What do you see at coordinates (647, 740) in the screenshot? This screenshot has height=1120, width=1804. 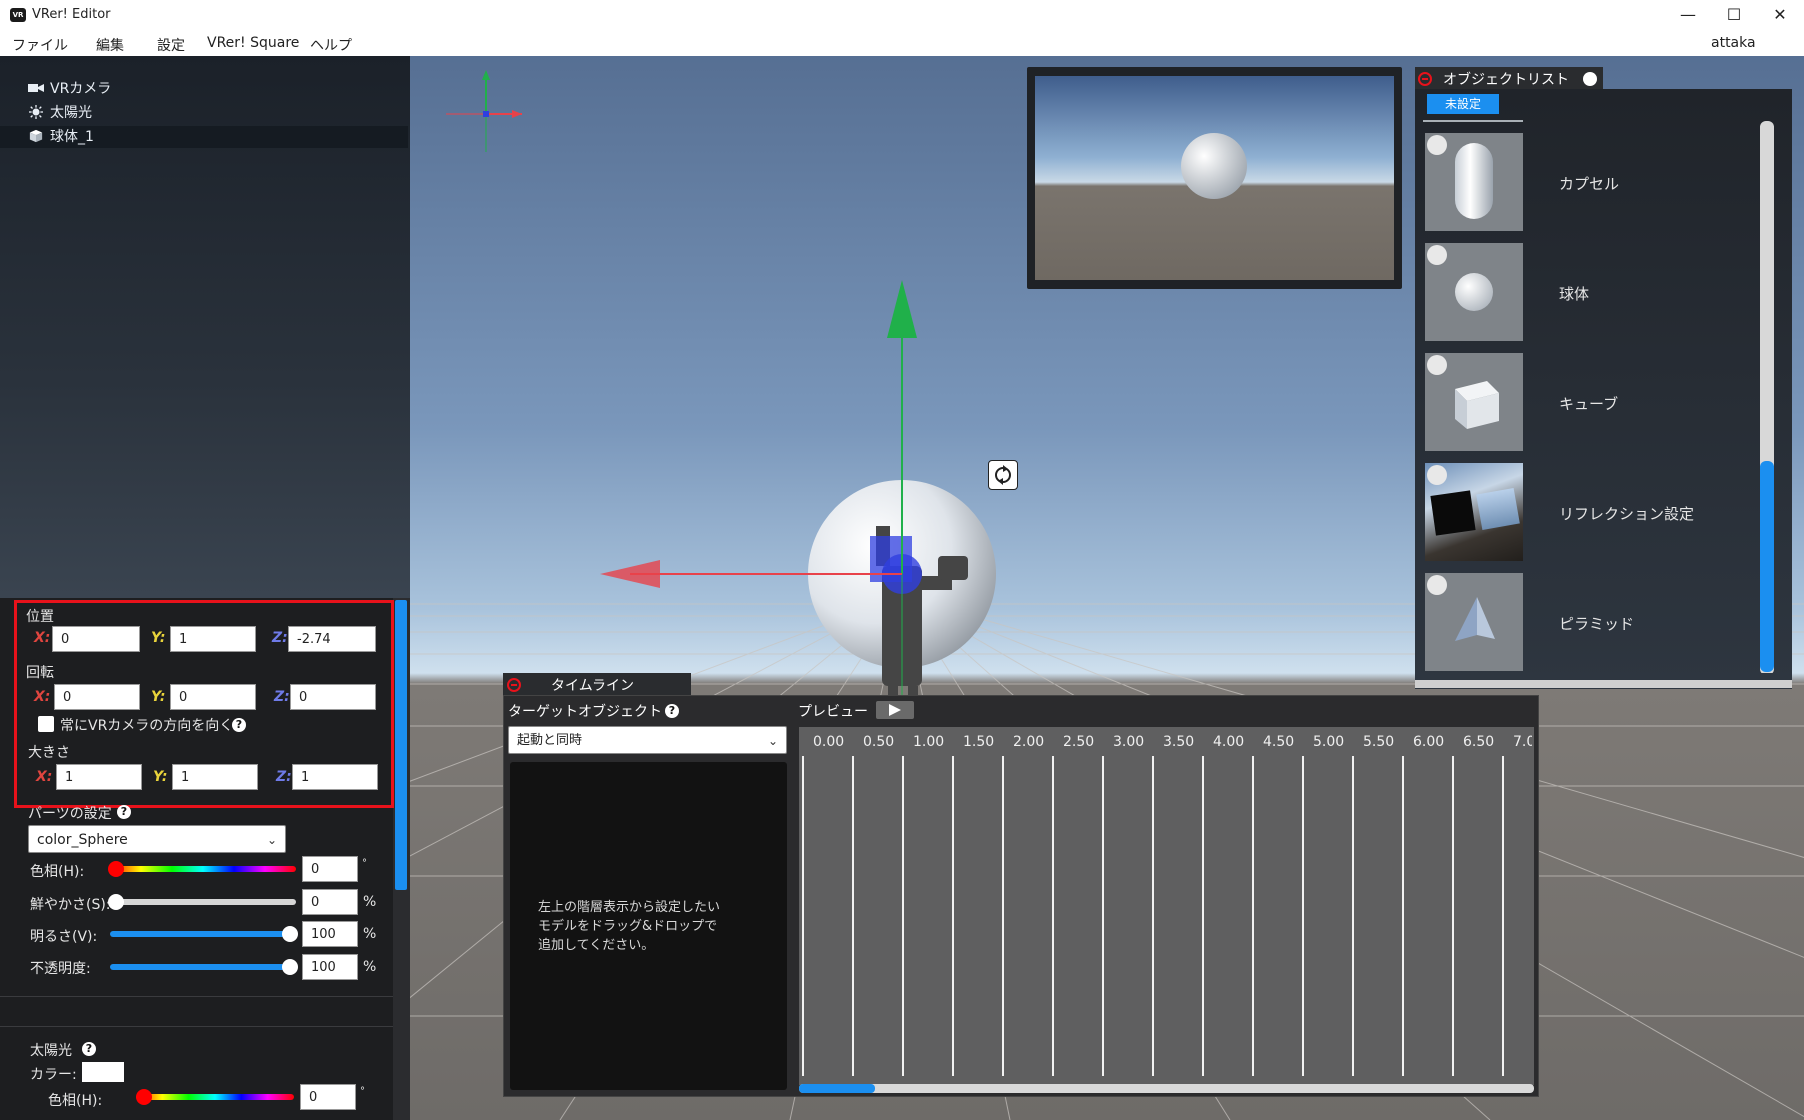 I see `trigger-select: 起動と同時 ⌄` at bounding box center [647, 740].